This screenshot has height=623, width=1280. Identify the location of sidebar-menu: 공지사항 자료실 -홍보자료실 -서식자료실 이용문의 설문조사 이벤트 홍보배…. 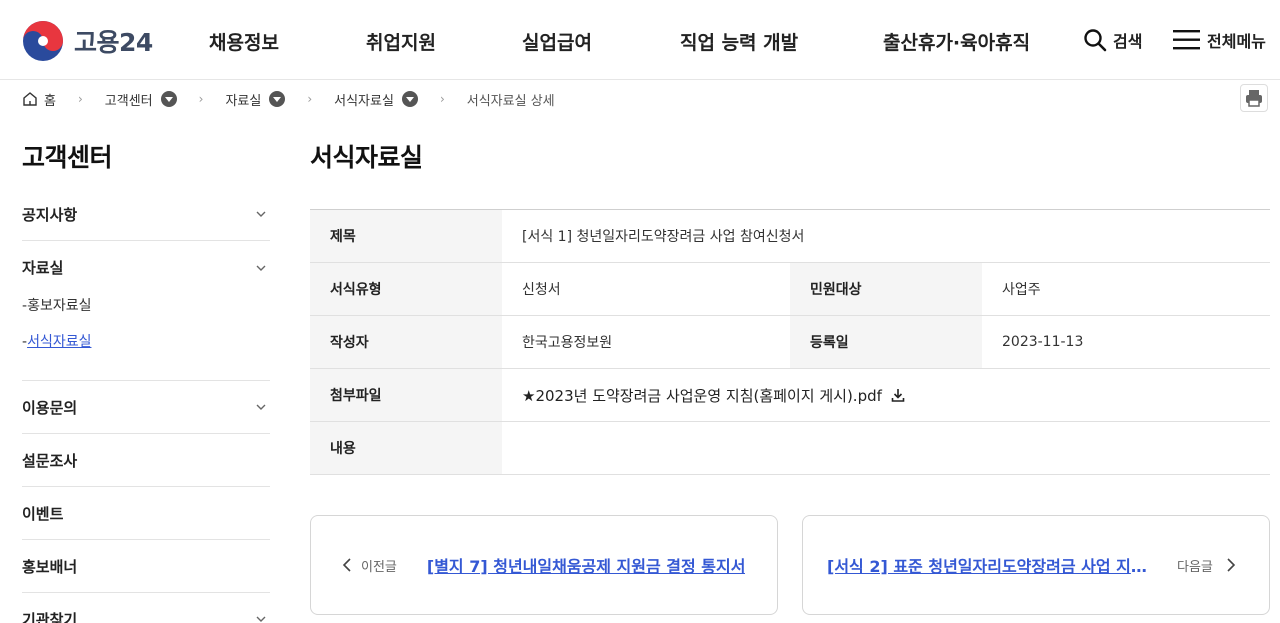
(146, 405).